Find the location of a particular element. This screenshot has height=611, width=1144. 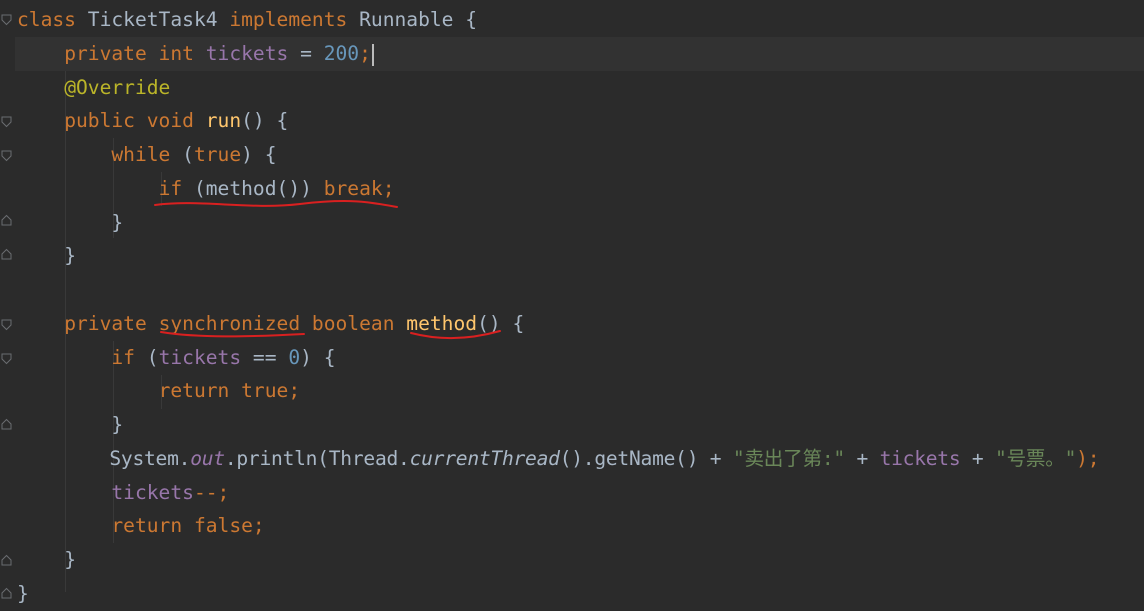

code-line: class TicketTask4 implements Runnable { is located at coordinates (247, 20).